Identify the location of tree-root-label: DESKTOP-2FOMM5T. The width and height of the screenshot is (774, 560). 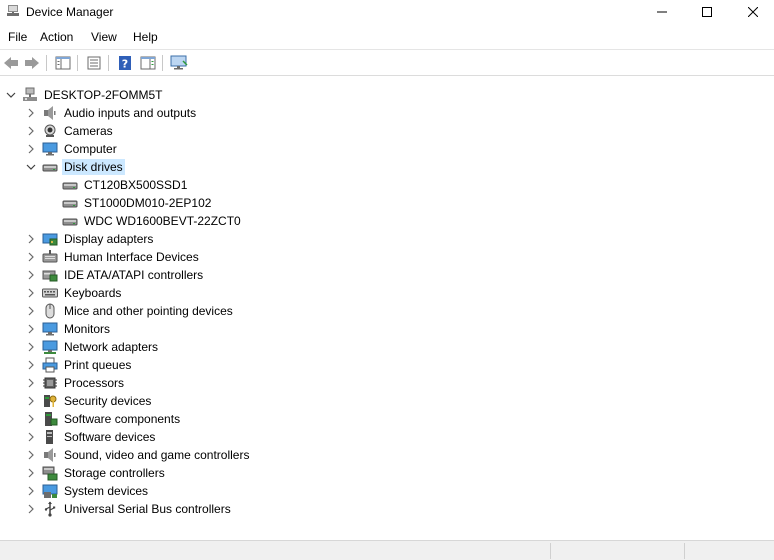
(103, 95).